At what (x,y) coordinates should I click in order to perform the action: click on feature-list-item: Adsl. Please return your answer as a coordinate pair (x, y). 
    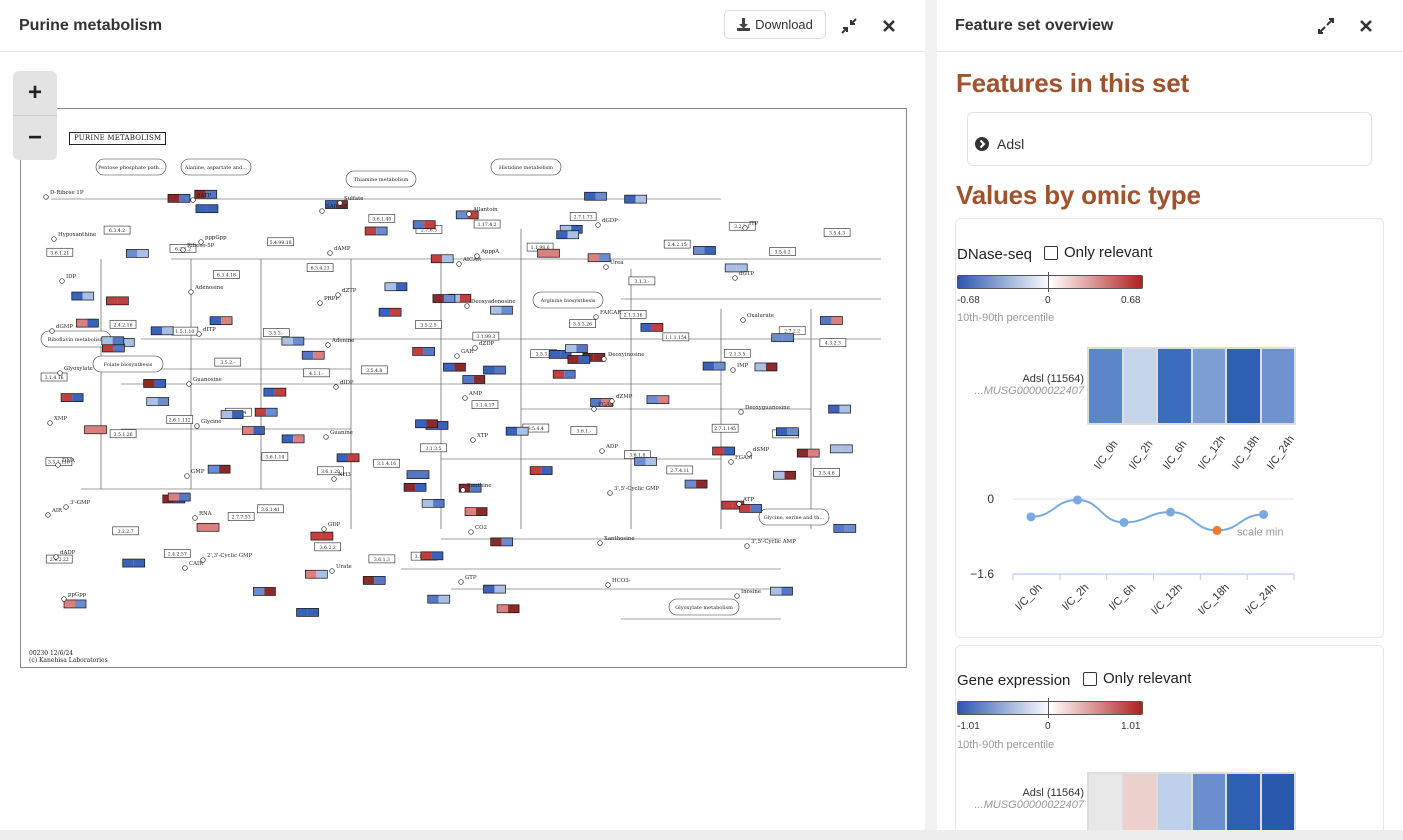
    Looking at the image, I should click on (1169, 139).